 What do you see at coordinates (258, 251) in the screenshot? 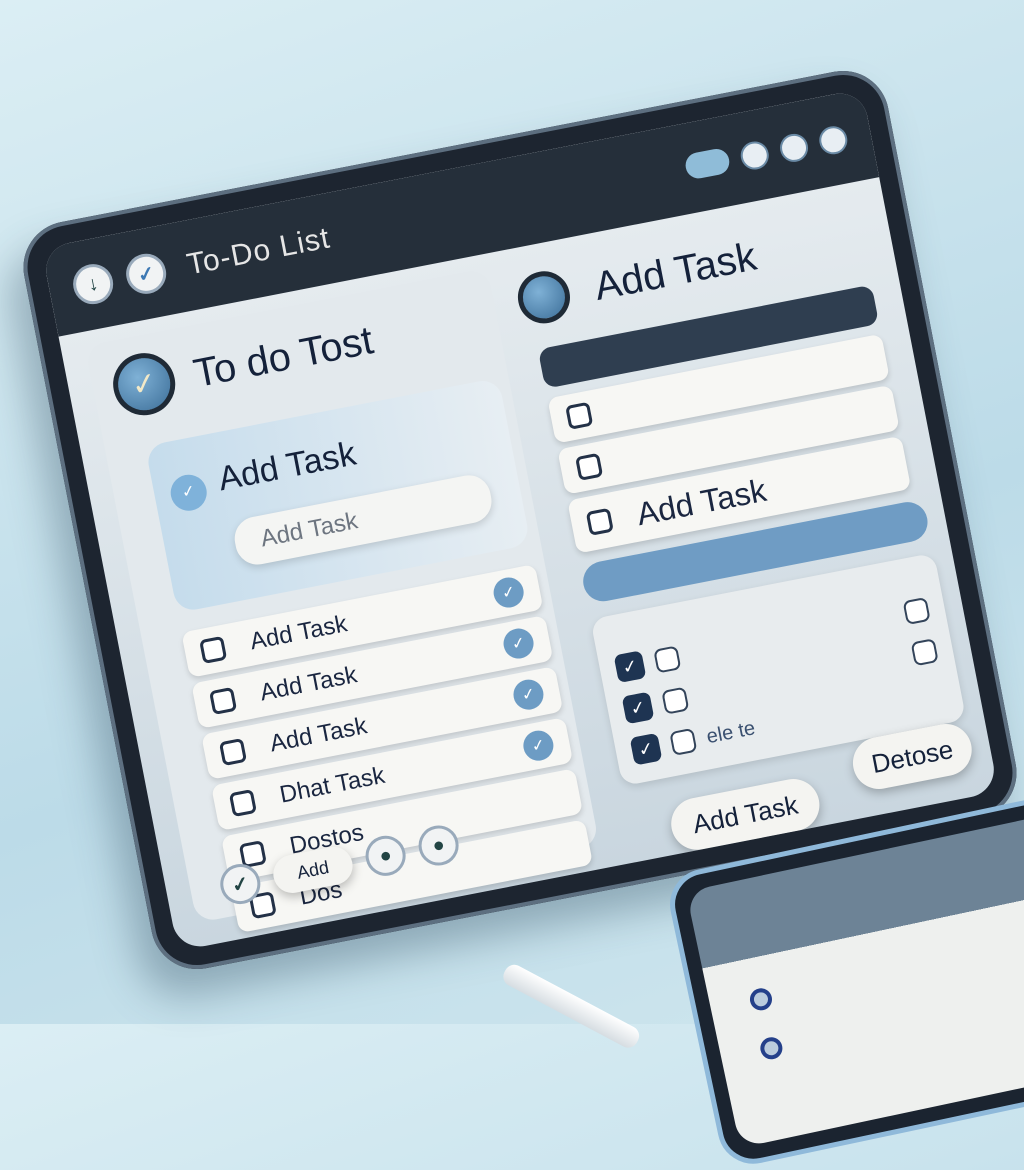
I see `app-title: To-Do List` at bounding box center [258, 251].